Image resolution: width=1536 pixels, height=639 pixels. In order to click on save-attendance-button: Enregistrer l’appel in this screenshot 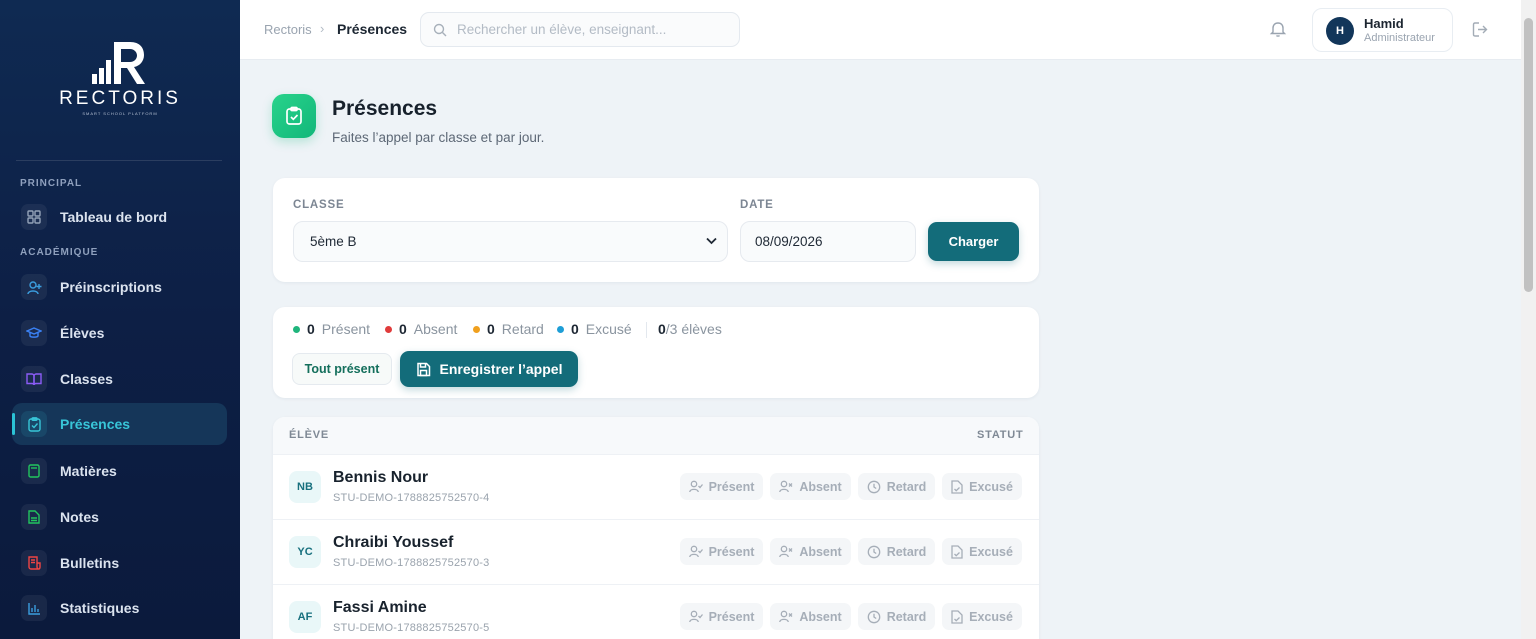, I will do `click(489, 369)`.